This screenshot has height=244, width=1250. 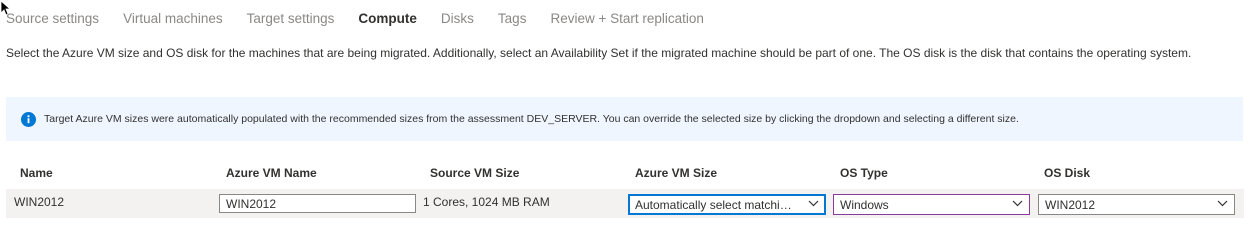 I want to click on vm-name-cell: WIN2012, so click(x=39, y=202).